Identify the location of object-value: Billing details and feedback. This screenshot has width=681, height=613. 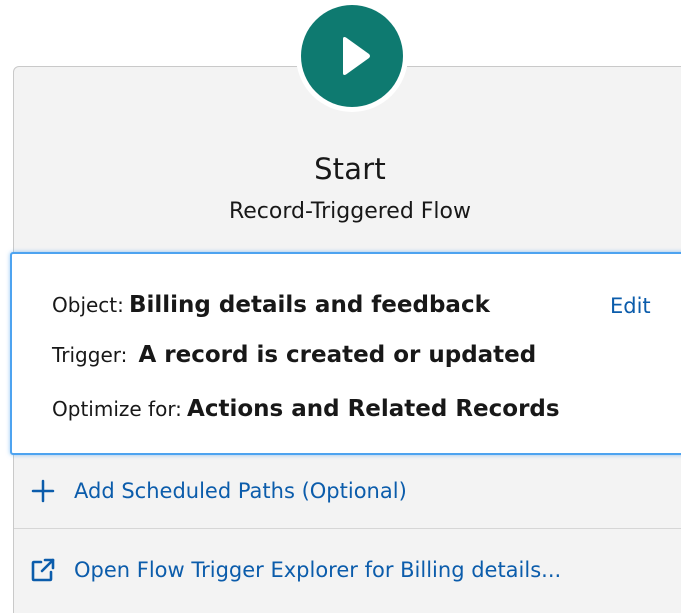
(309, 305).